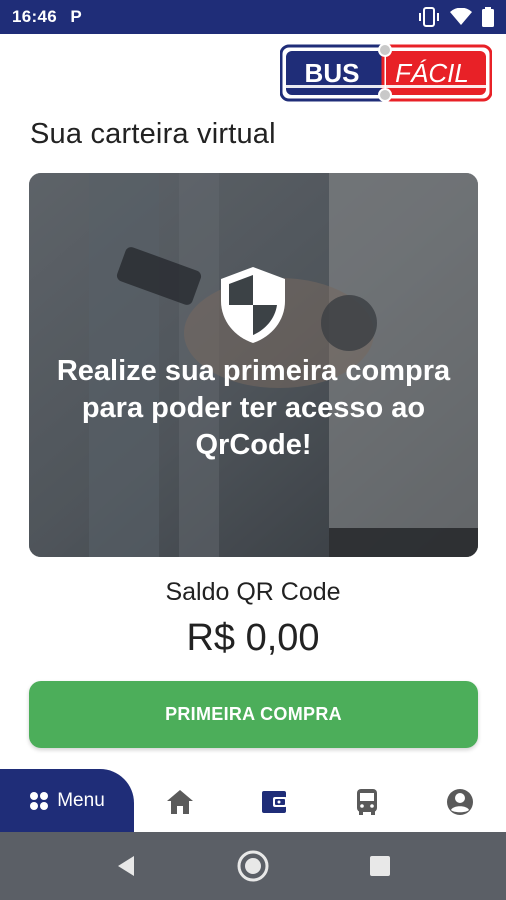 This screenshot has height=900, width=506. What do you see at coordinates (274, 802) in the screenshot?
I see `wallet-icon` at bounding box center [274, 802].